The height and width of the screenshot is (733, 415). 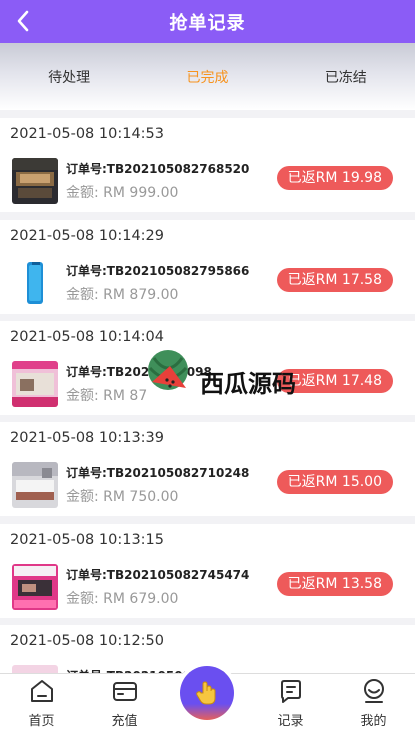 I want to click on record-time: 2021-05-08 10:12:50, so click(x=87, y=641).